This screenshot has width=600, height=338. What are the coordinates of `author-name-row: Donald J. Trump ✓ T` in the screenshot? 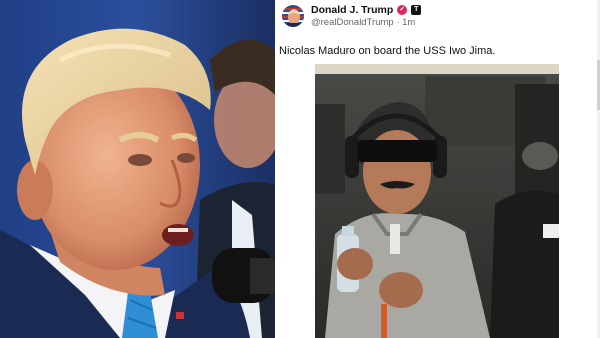 It's located at (366, 10).